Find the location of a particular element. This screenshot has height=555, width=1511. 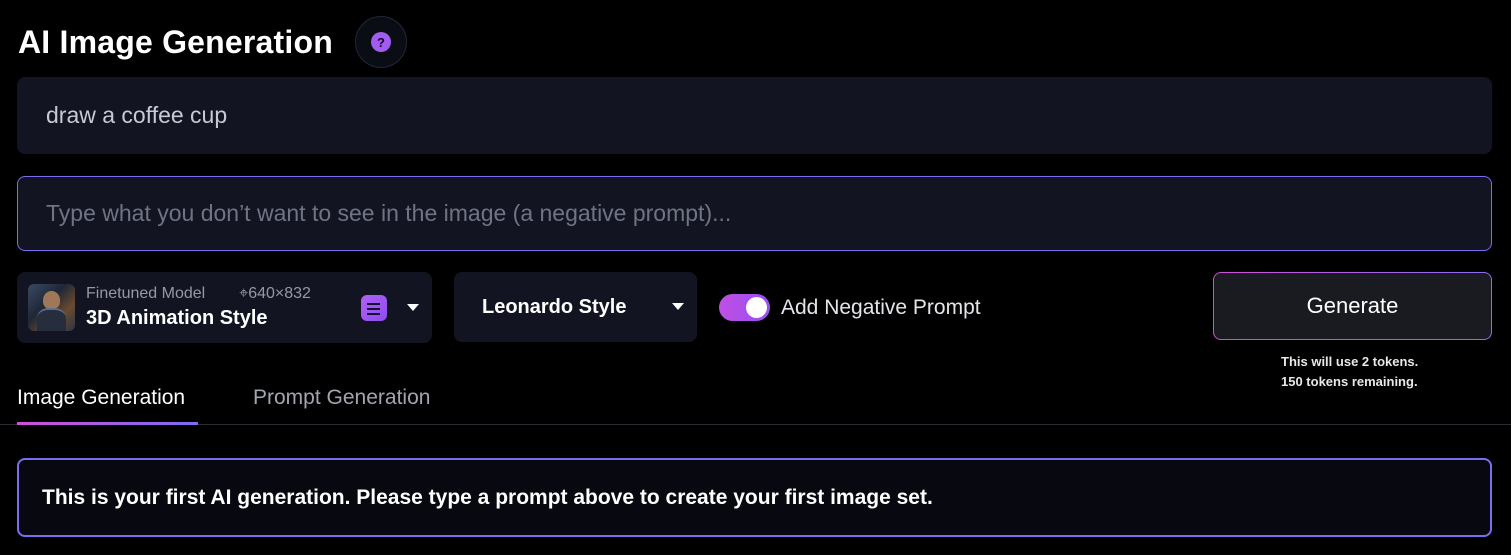

style-selector: Leonardo Style is located at coordinates (575, 307).